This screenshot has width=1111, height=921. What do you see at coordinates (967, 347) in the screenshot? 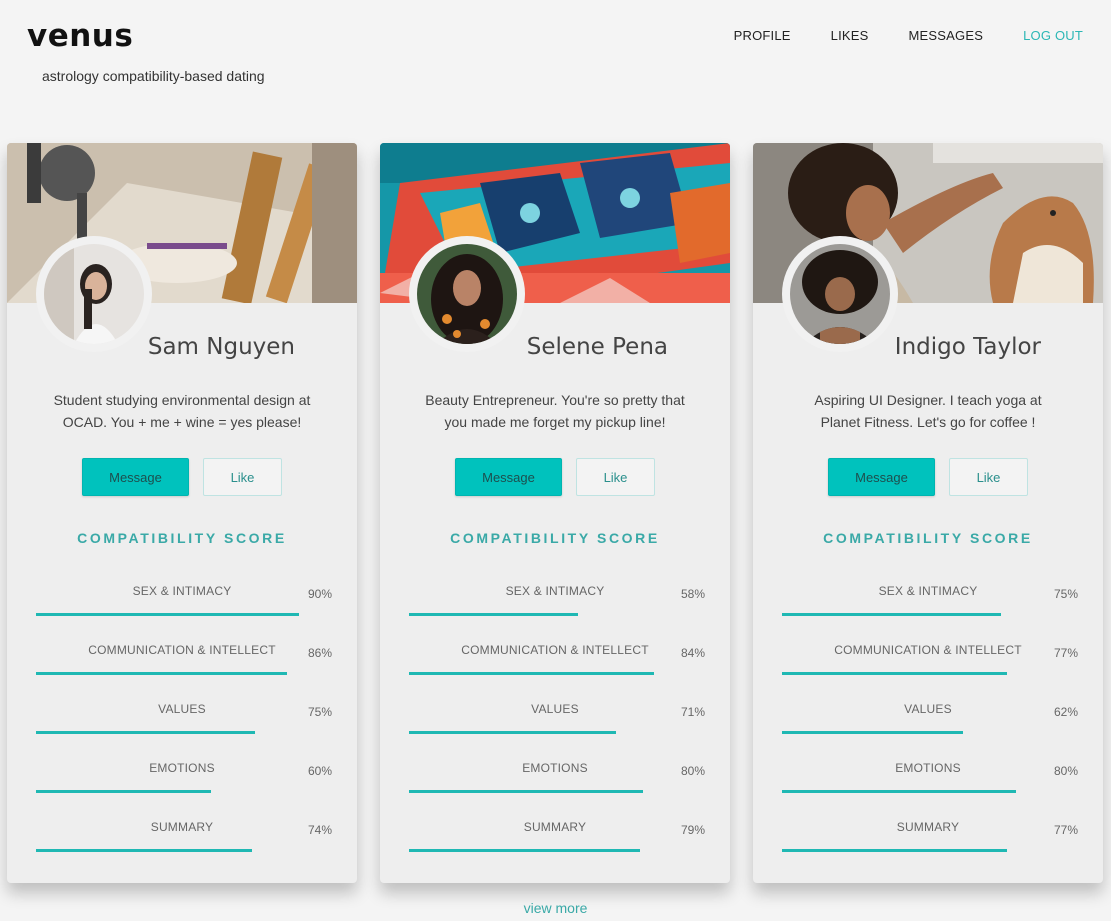
I see `profile-name: Indigo Taylor` at bounding box center [967, 347].